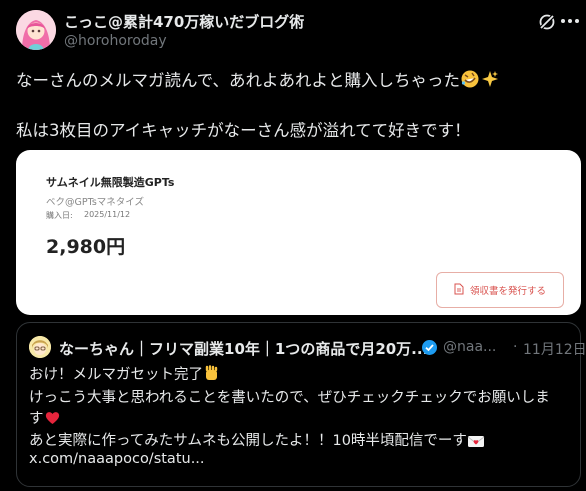 This screenshot has width=586, height=491. What do you see at coordinates (115, 41) in the screenshot?
I see `author-handle: @horohoroday` at bounding box center [115, 41].